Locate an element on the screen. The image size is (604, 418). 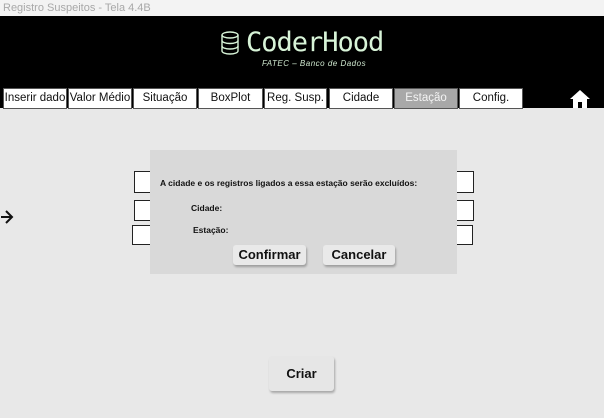
tab-estacao: Estação is located at coordinates (426, 98).